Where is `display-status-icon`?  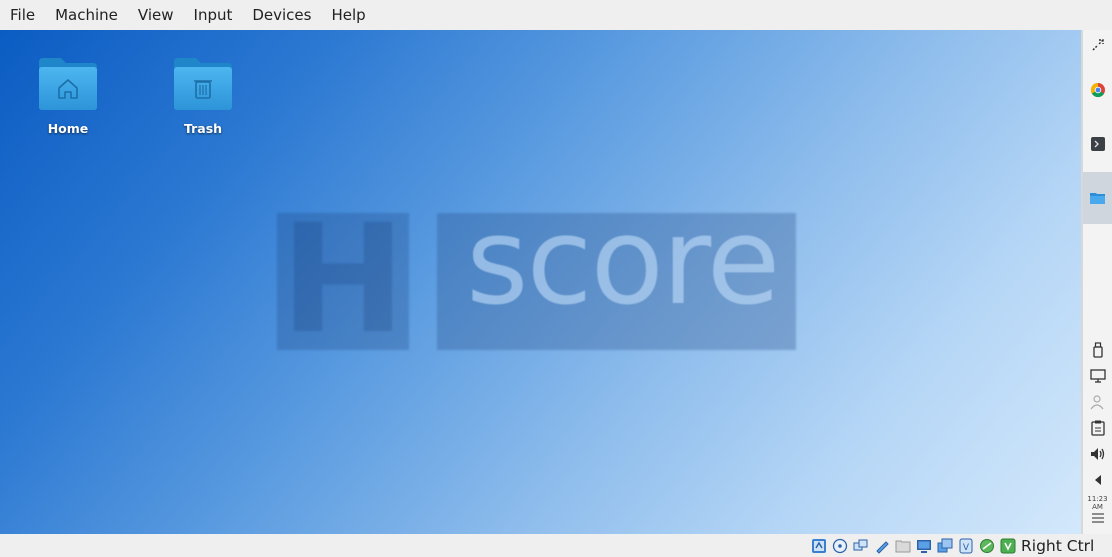
display-status-icon is located at coordinates (924, 546).